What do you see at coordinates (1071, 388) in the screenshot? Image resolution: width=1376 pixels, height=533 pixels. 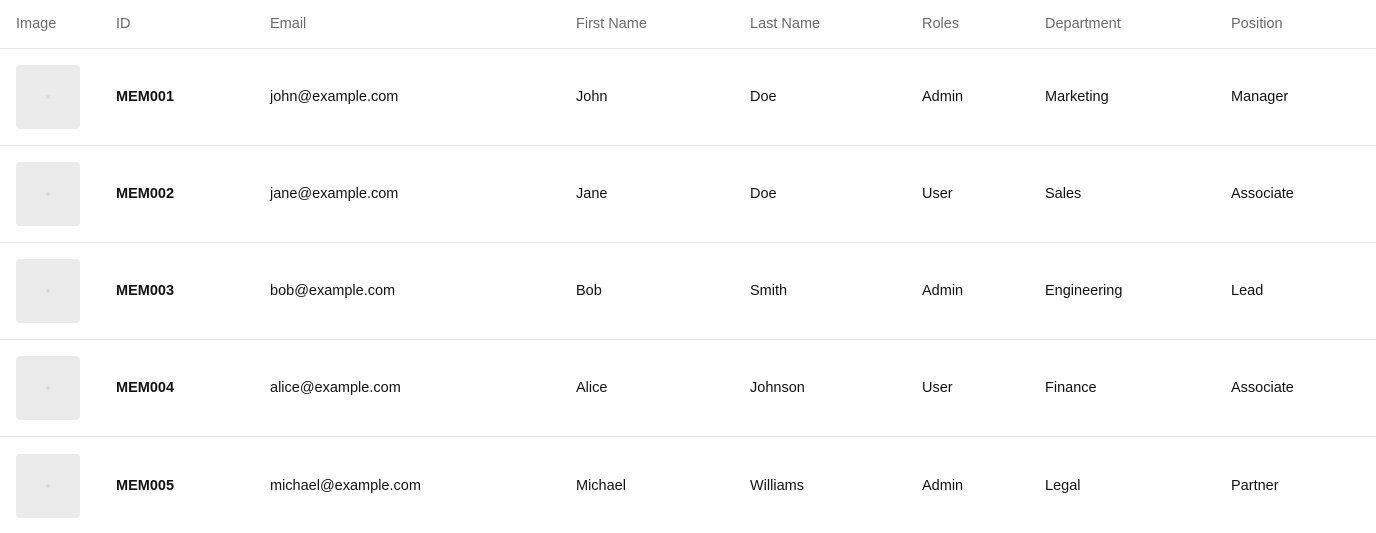 I see `member-department: Finance` at bounding box center [1071, 388].